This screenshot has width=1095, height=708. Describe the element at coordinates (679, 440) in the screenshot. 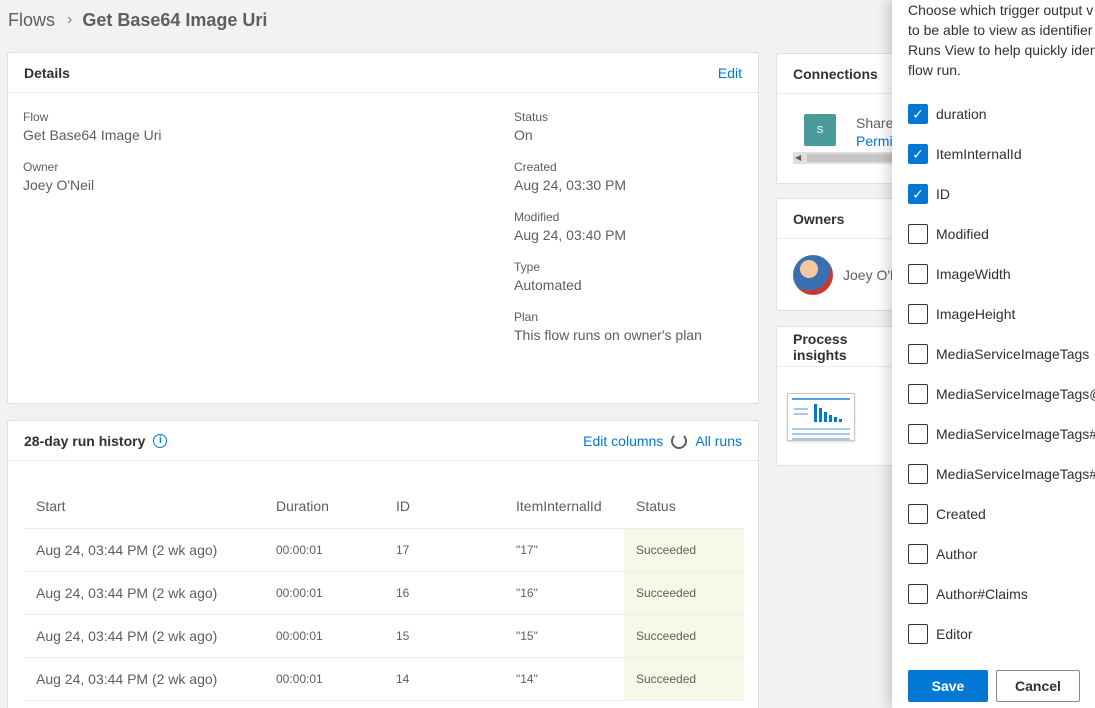

I see `refresh-icon` at that location.